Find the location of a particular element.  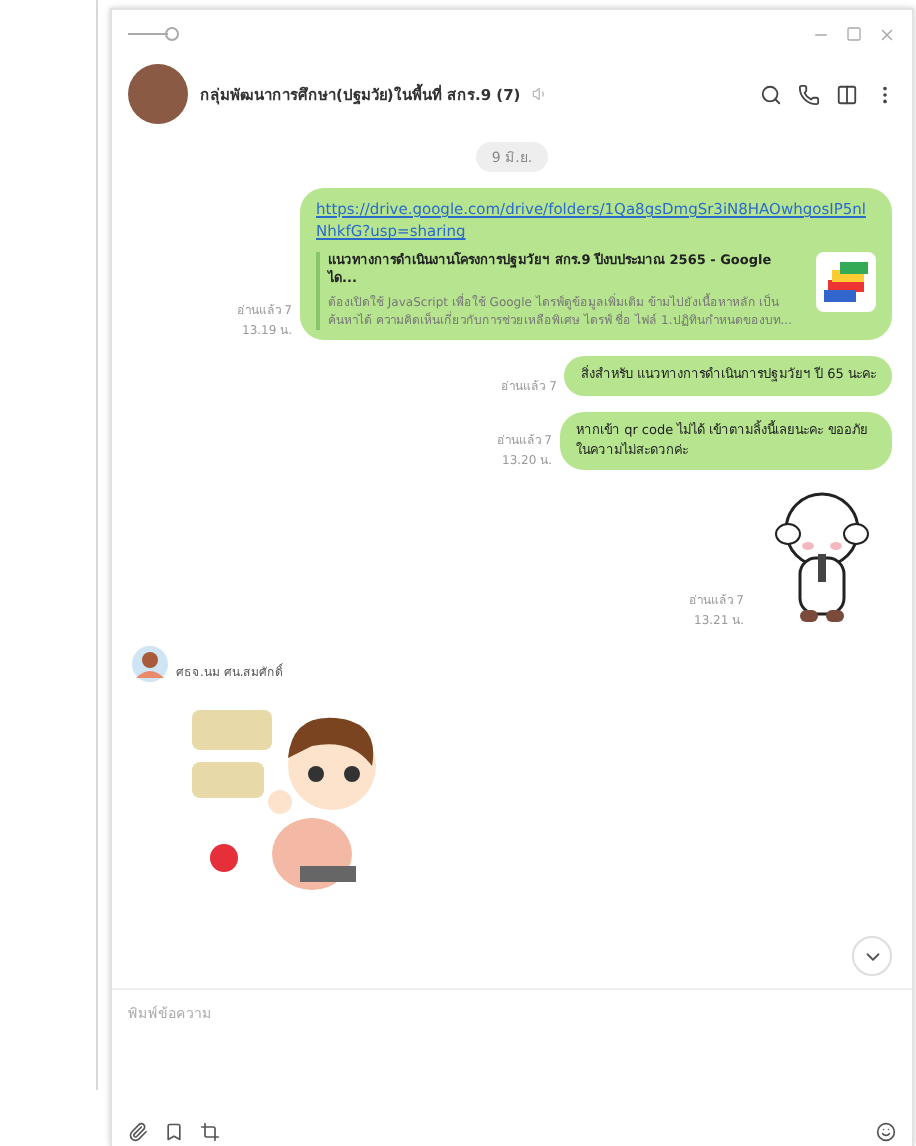

panel-icon is located at coordinates (847, 94).